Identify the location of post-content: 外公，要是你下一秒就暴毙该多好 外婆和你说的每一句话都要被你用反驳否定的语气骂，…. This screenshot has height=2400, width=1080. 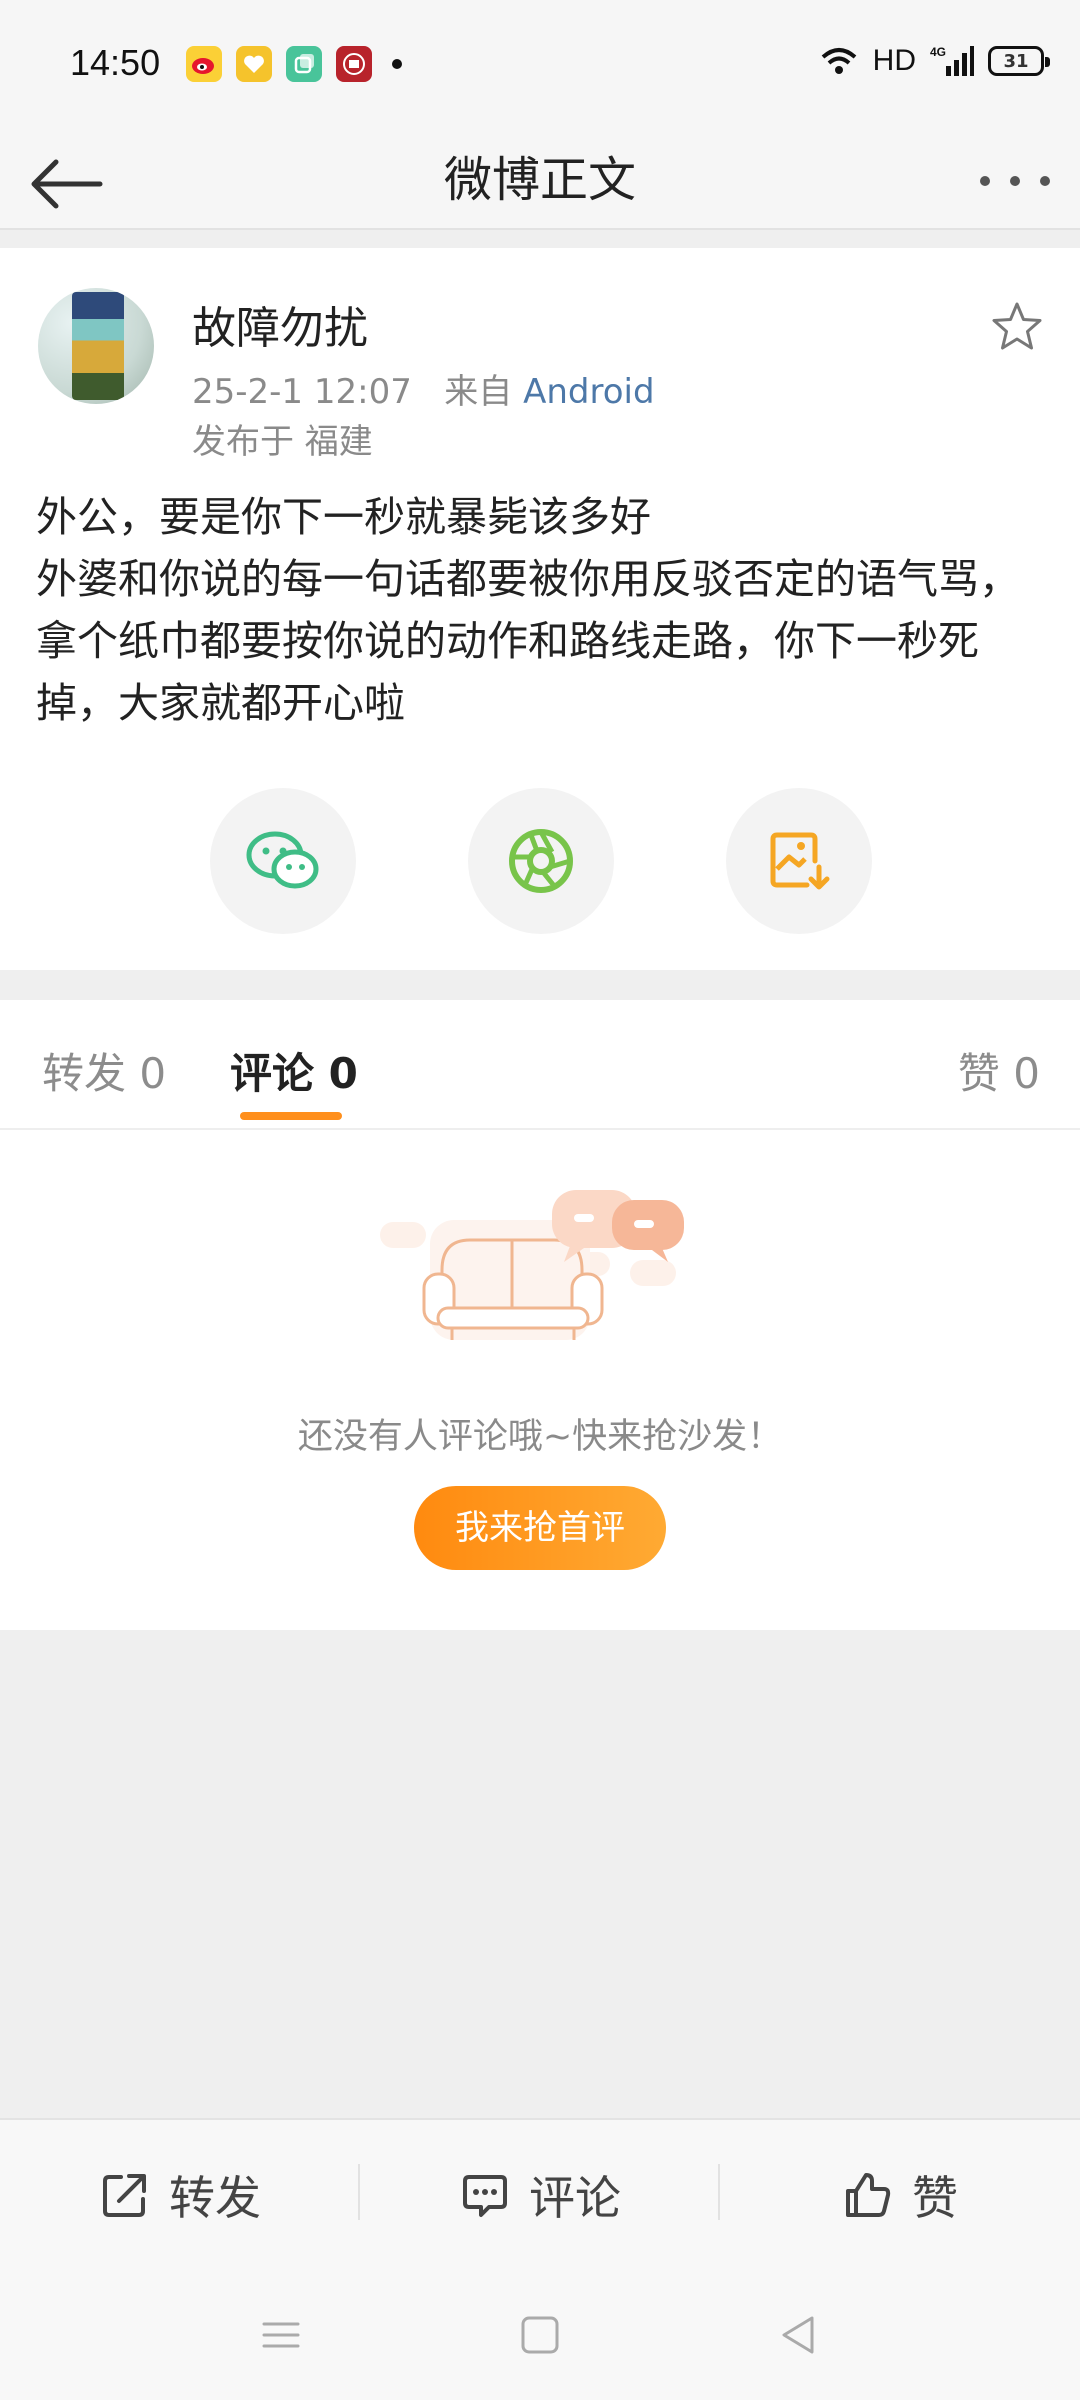
(541, 610).